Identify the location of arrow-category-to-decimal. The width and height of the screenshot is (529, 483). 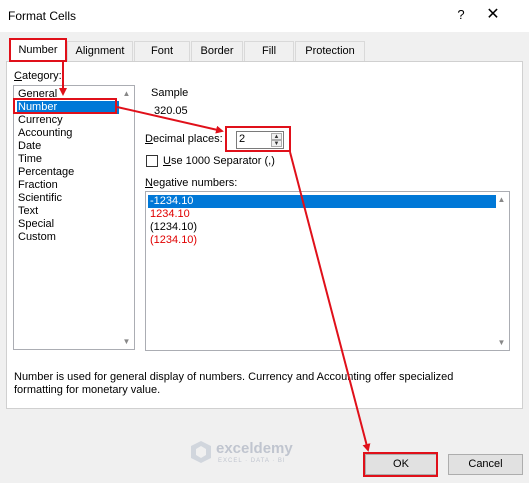
(170, 120).